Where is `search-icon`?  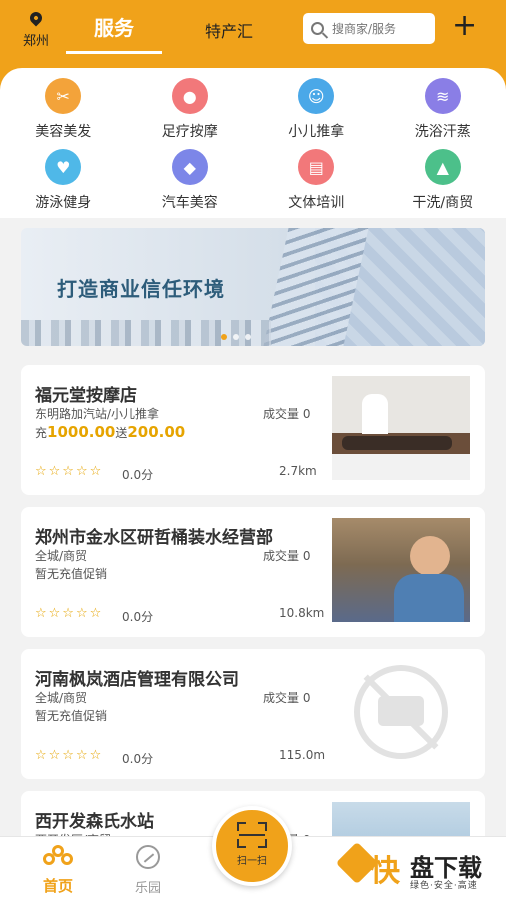
search-icon is located at coordinates (317, 28).